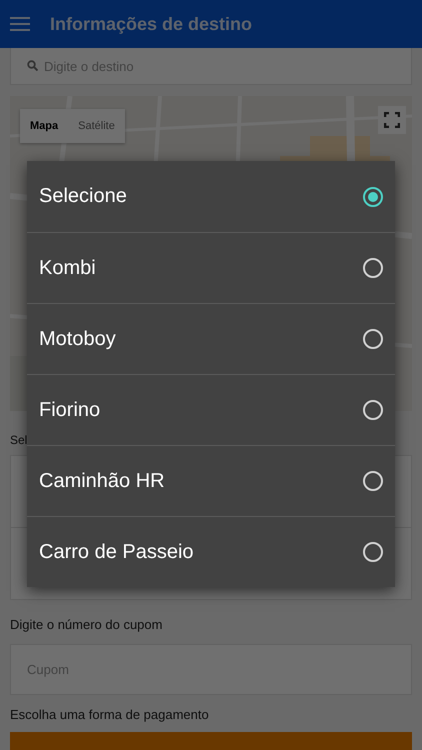 This screenshot has height=750, width=422. Describe the element at coordinates (67, 268) in the screenshot. I see `option-label: Kombi` at that location.